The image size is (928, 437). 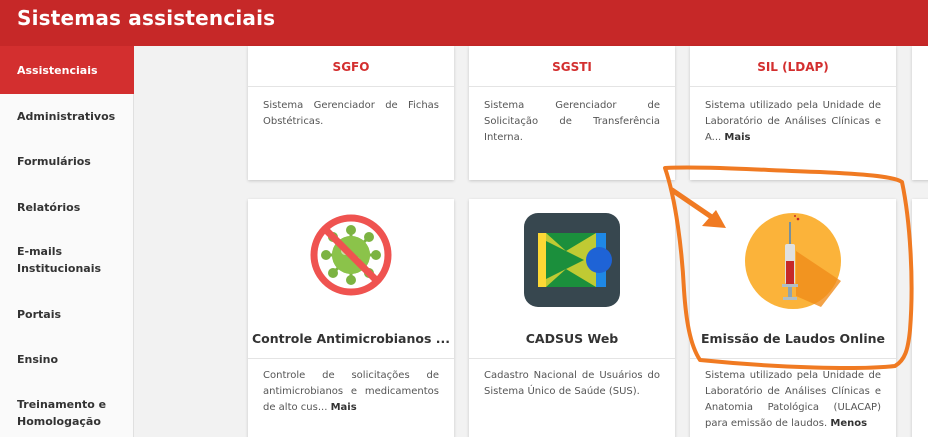 I want to click on card-title: SIL (LDAP), so click(x=793, y=67).